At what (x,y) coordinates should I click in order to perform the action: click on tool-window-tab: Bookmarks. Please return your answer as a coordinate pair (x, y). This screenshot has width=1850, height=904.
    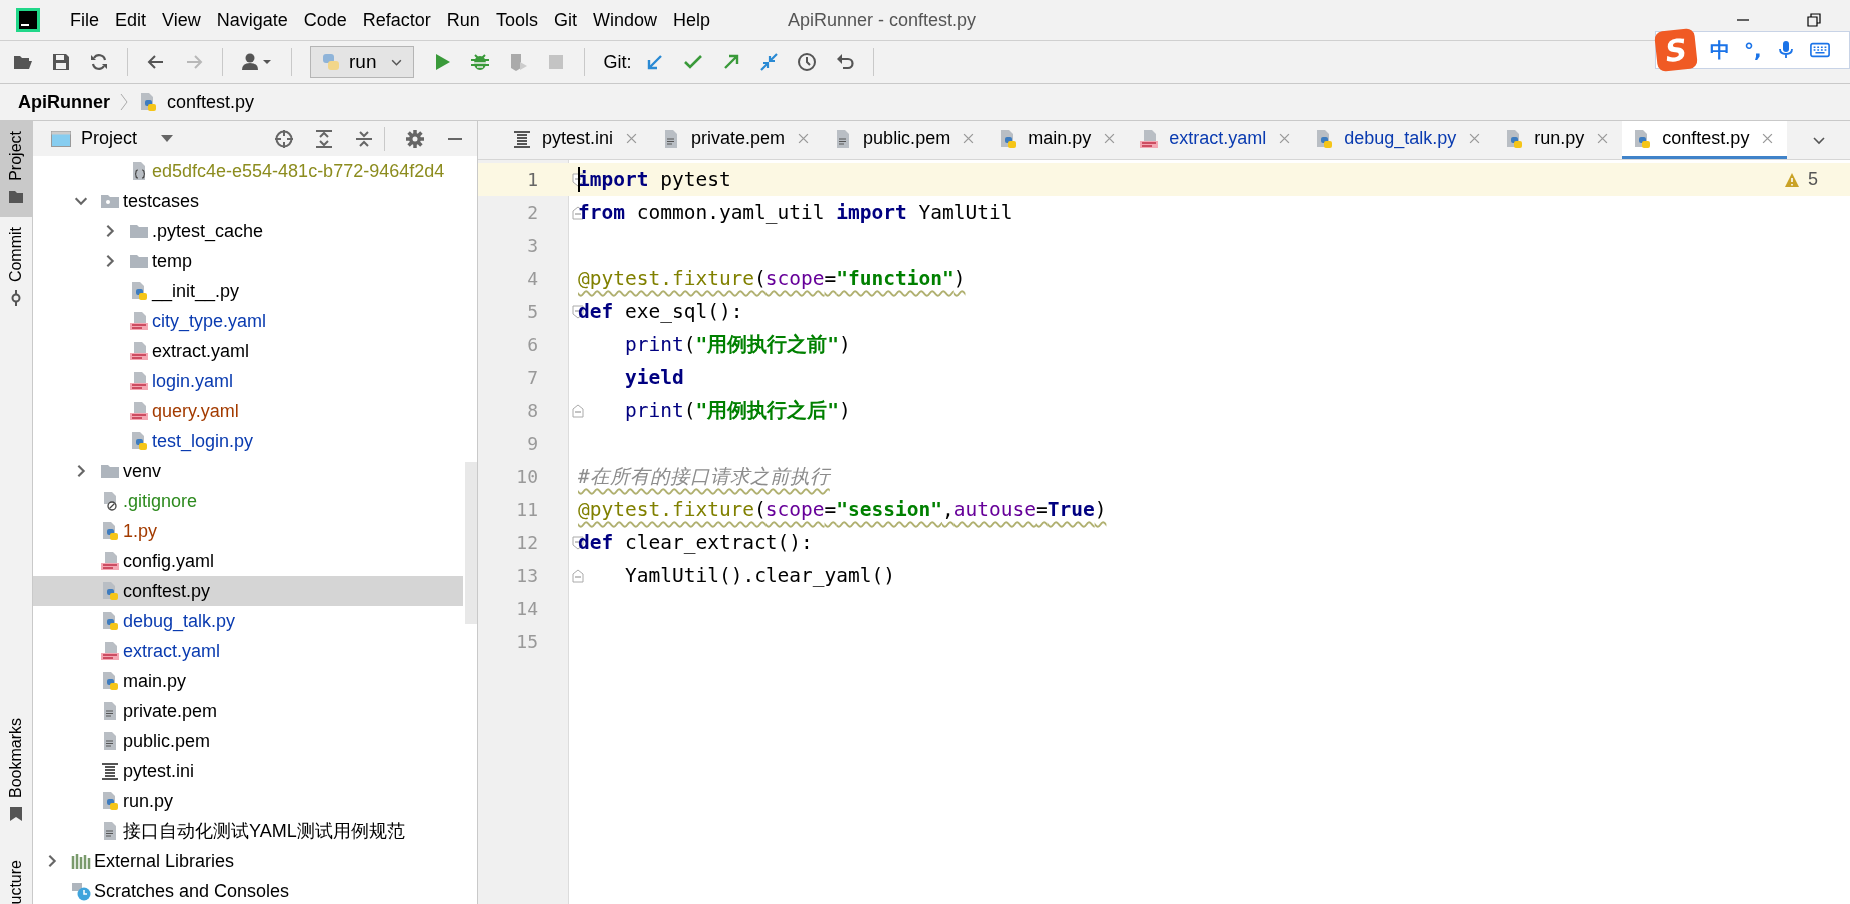
    Looking at the image, I should click on (16, 770).